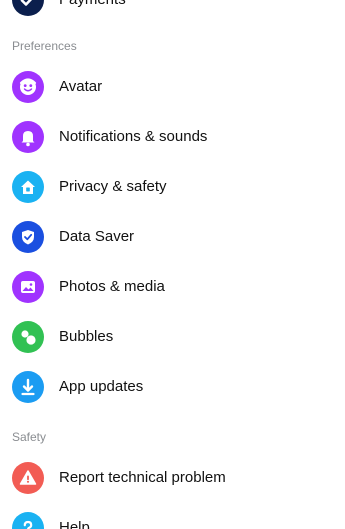 The width and height of the screenshot is (345, 529). I want to click on settings-item-label: Avatar, so click(81, 86).